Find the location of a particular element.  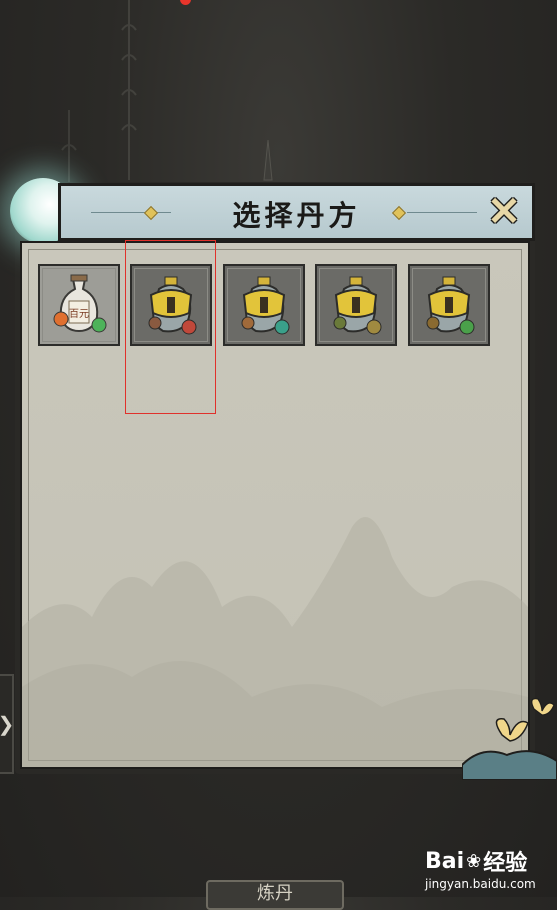

baidu-jingyan-watermark: Bai ❀ 经验 jingyan.baidu.com is located at coordinates (490, 868).